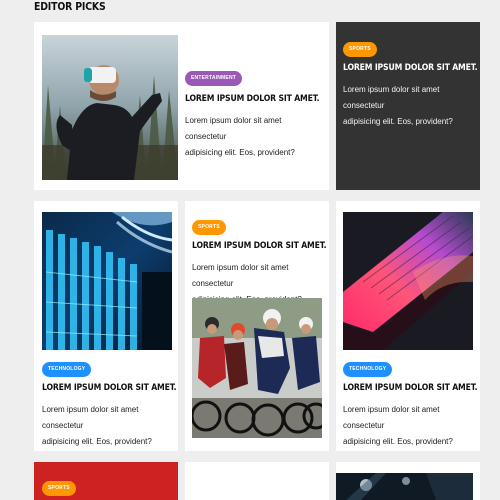 The height and width of the screenshot is (500, 500). What do you see at coordinates (257, 368) in the screenshot?
I see `cycling-race-image` at bounding box center [257, 368].